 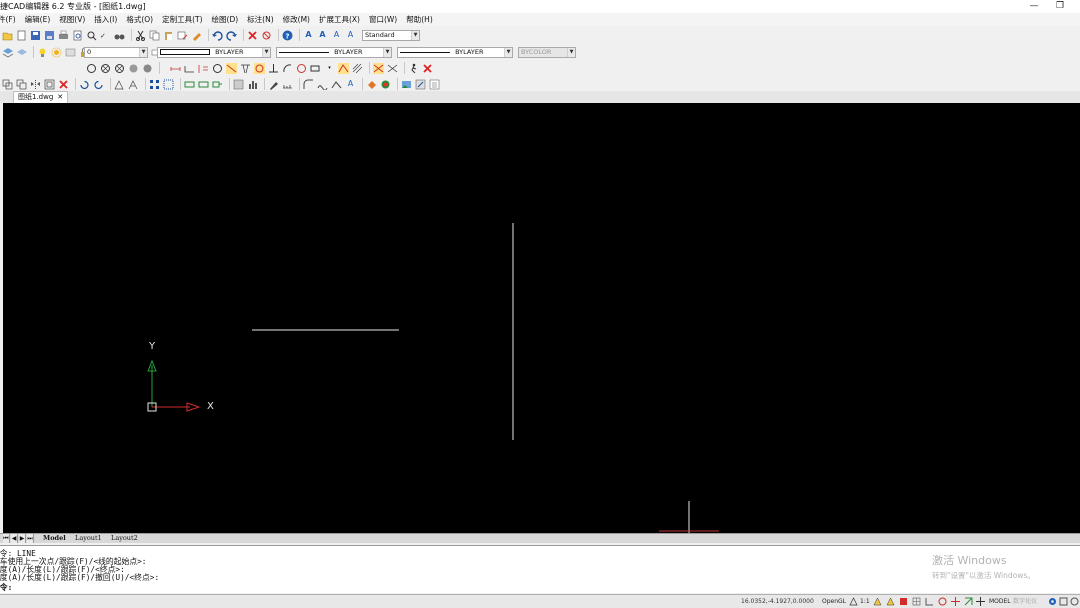 What do you see at coordinates (1000, 601) in the screenshot?
I see `model-space-label: MODEL` at bounding box center [1000, 601].